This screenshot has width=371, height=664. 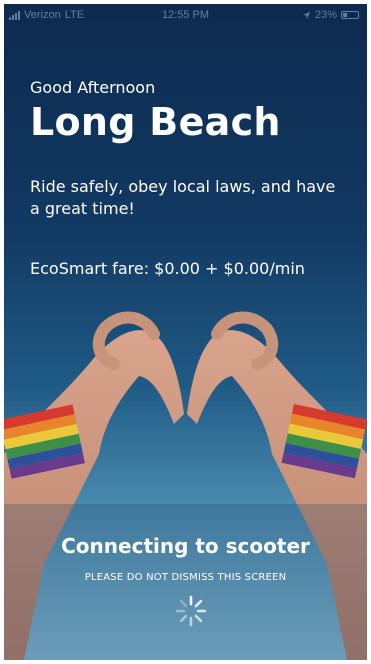 What do you see at coordinates (93, 87) in the screenshot?
I see `greeting-text: Good Afternoon` at bounding box center [93, 87].